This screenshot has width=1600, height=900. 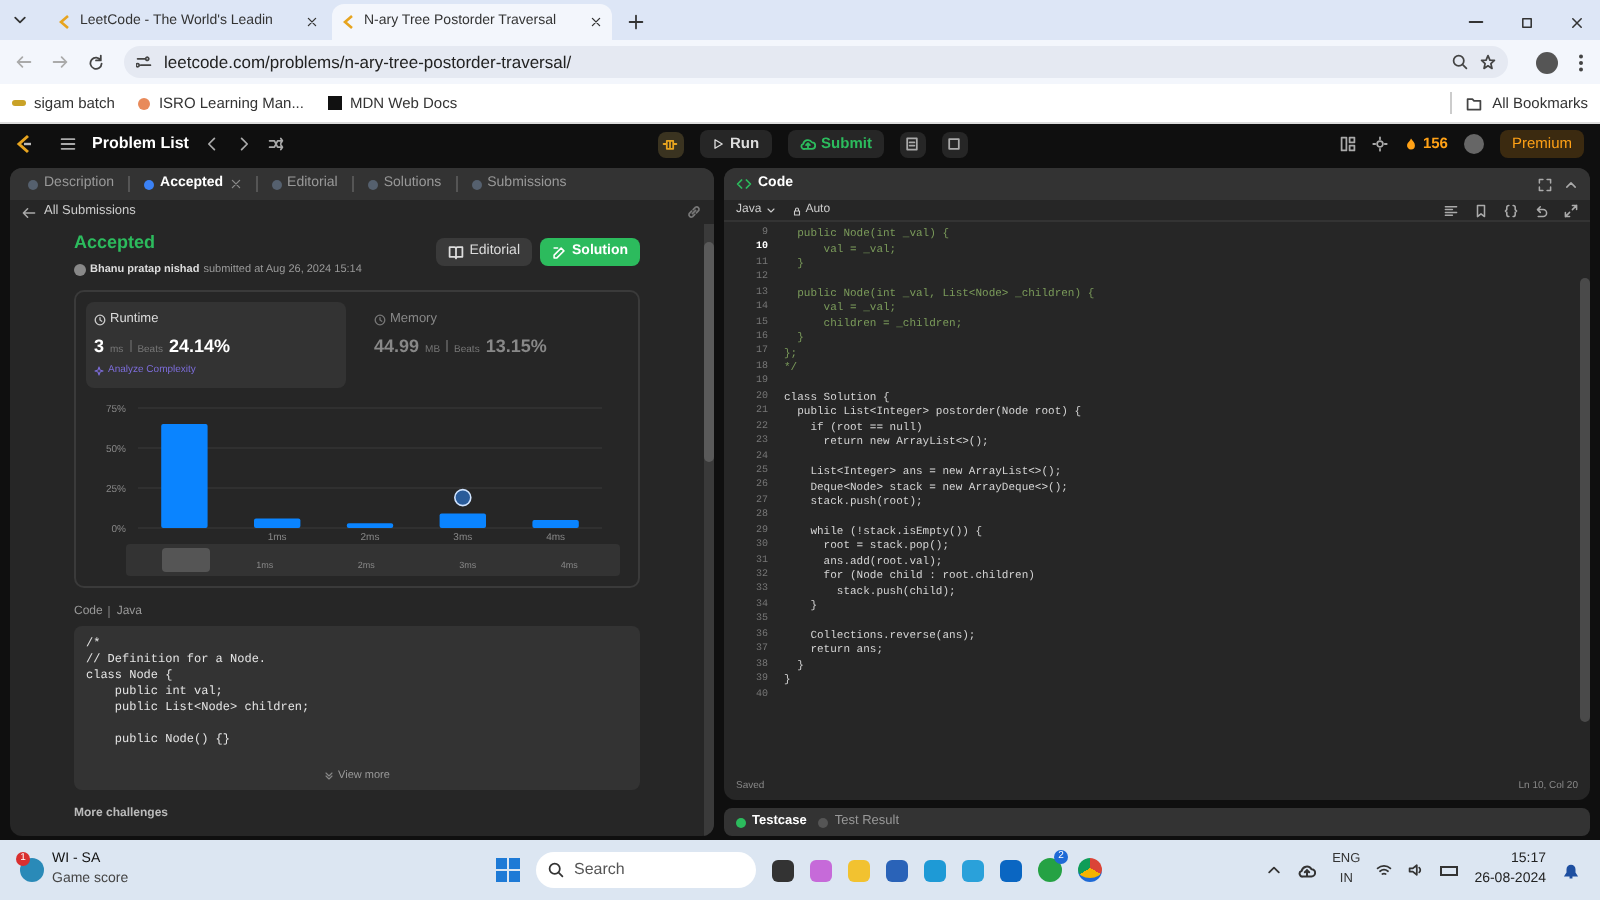 What do you see at coordinates (1545, 184) in the screenshot?
I see `fullscreen-icon` at bounding box center [1545, 184].